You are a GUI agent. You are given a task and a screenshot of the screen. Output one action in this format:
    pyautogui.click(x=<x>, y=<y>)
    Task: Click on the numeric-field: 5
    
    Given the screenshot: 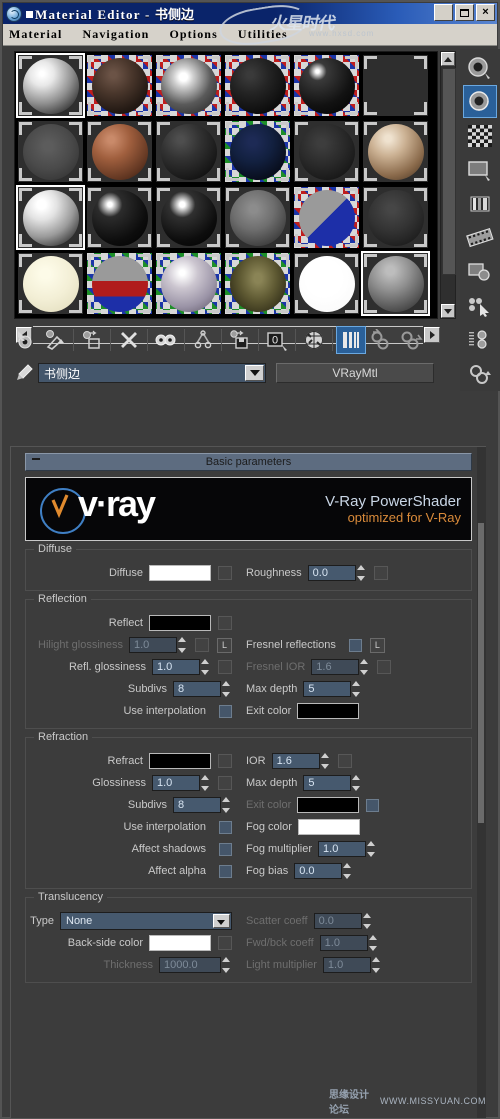 What is the action you would take?
    pyautogui.click(x=327, y=783)
    